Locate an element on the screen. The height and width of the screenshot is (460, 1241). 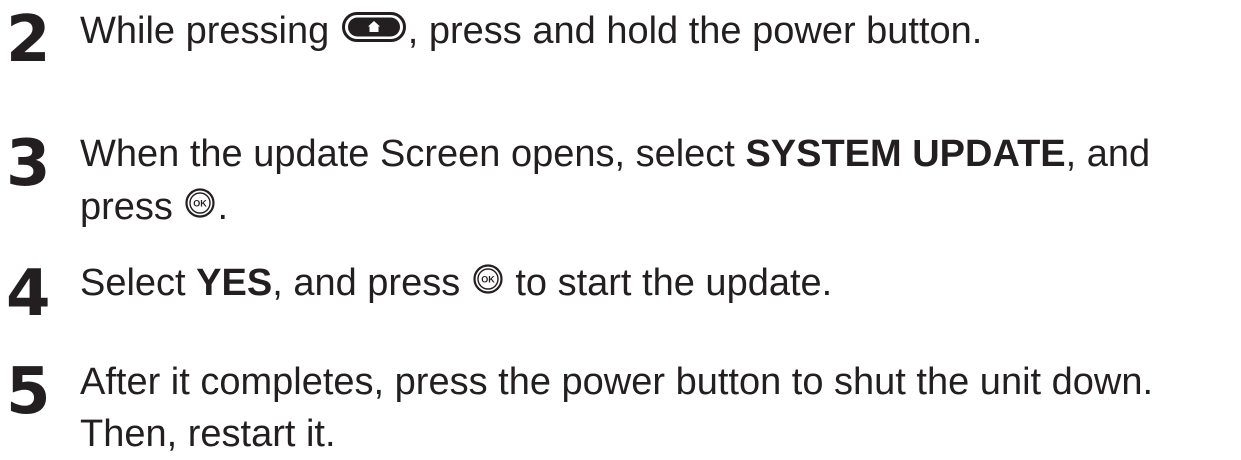
step-text-part: When the update Screen opens, select is located at coordinates (413, 154).